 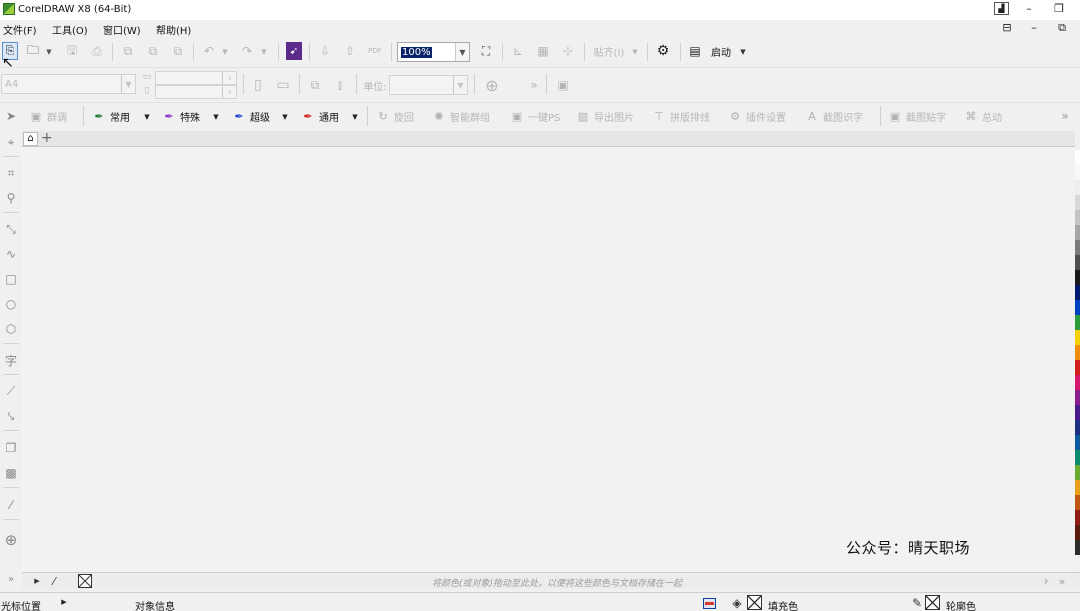 I want to click on doc-restore-button: ⧉, so click(x=1062, y=28).